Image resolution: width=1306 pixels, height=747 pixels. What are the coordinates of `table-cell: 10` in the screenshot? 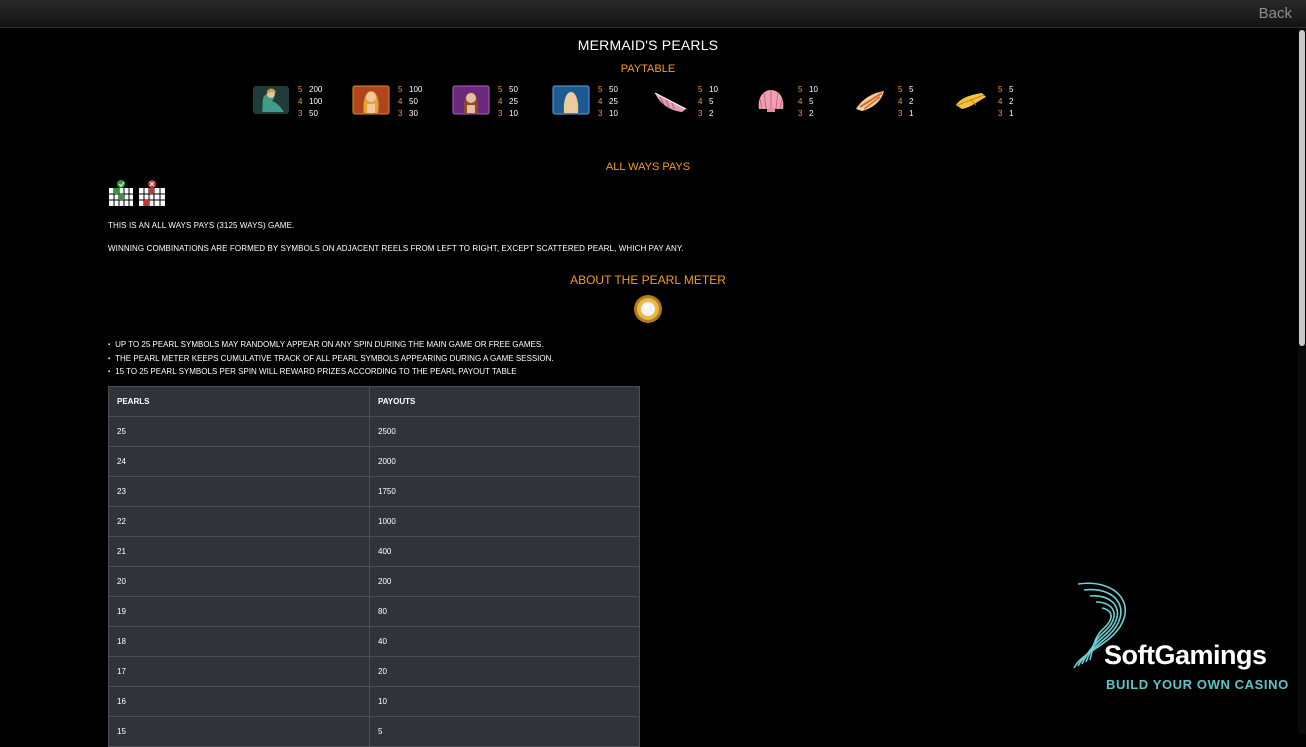 It's located at (382, 701).